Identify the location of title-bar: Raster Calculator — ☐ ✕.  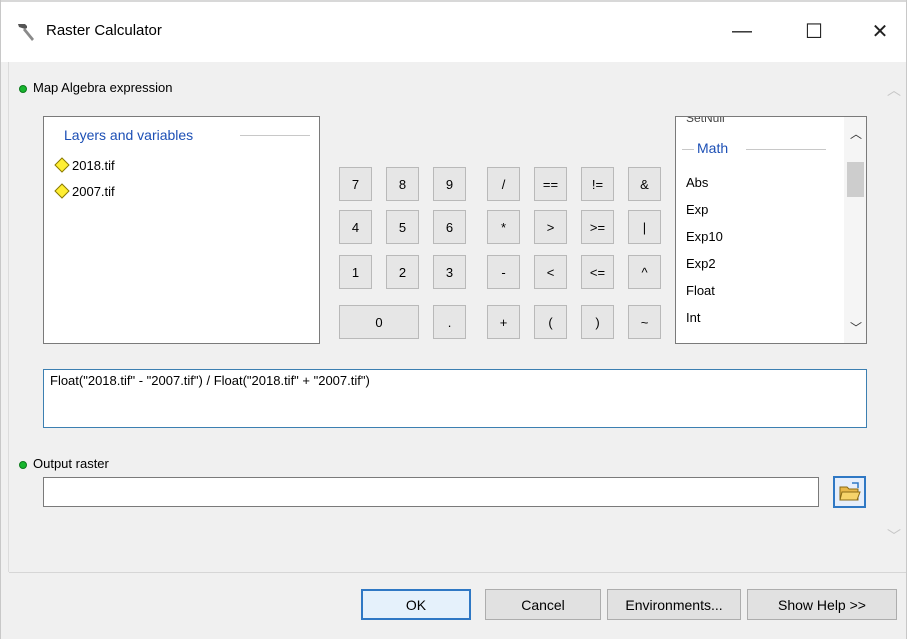
(453, 31).